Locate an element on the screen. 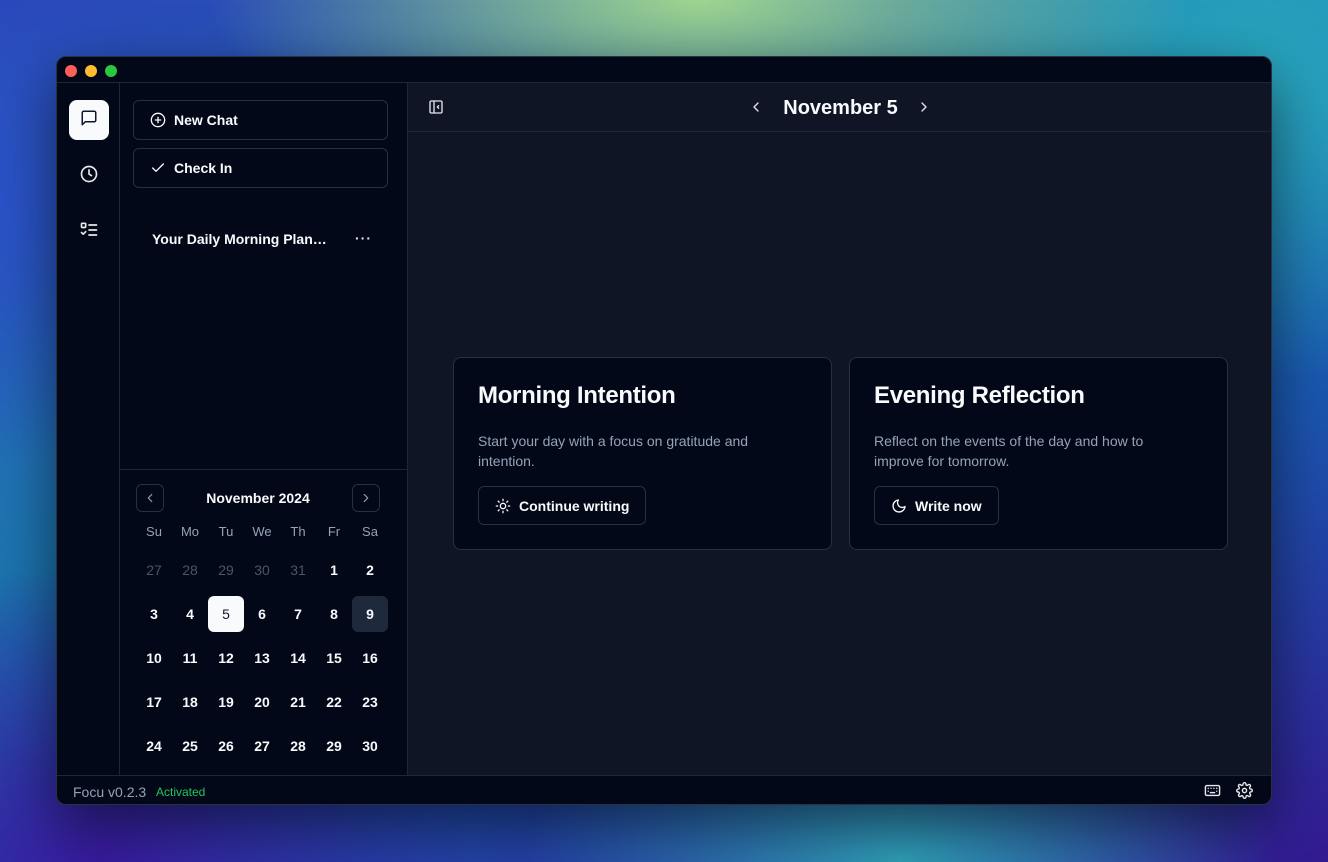 This screenshot has width=1328, height=862. keyboard-shortcuts-button is located at coordinates (1212, 790).